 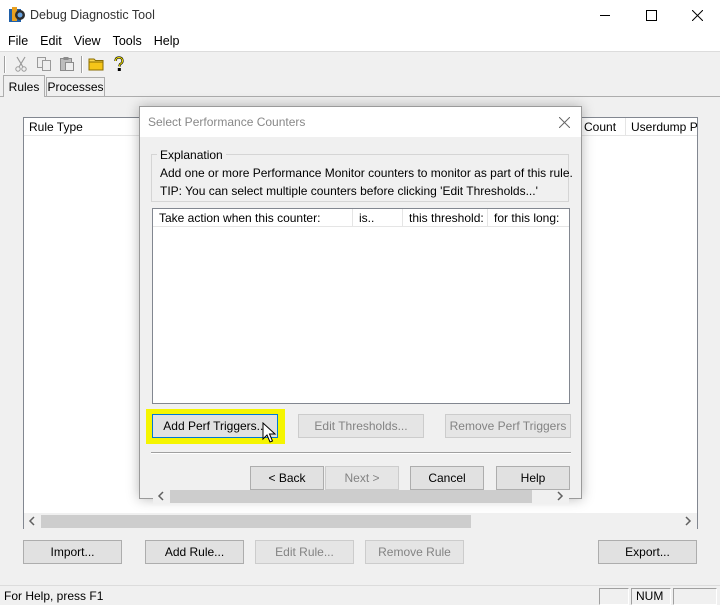 What do you see at coordinates (92, 15) in the screenshot?
I see `window-title: Debug Diagnostic Tool` at bounding box center [92, 15].